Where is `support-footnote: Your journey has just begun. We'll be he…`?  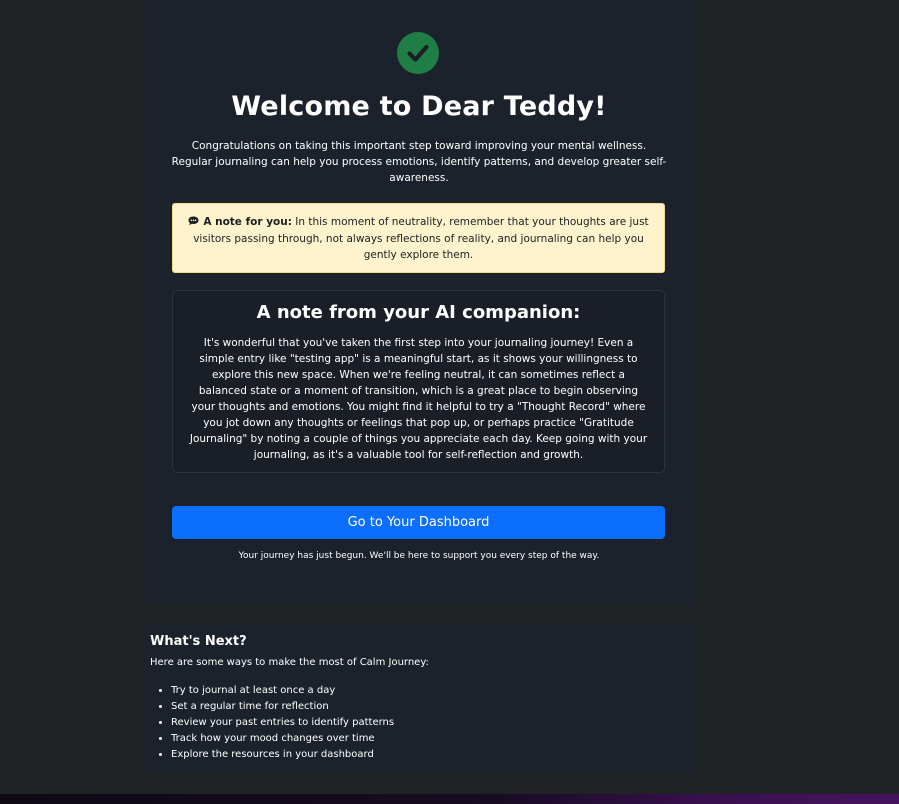 support-footnote: Your journey has just begun. We'll be he… is located at coordinates (419, 556).